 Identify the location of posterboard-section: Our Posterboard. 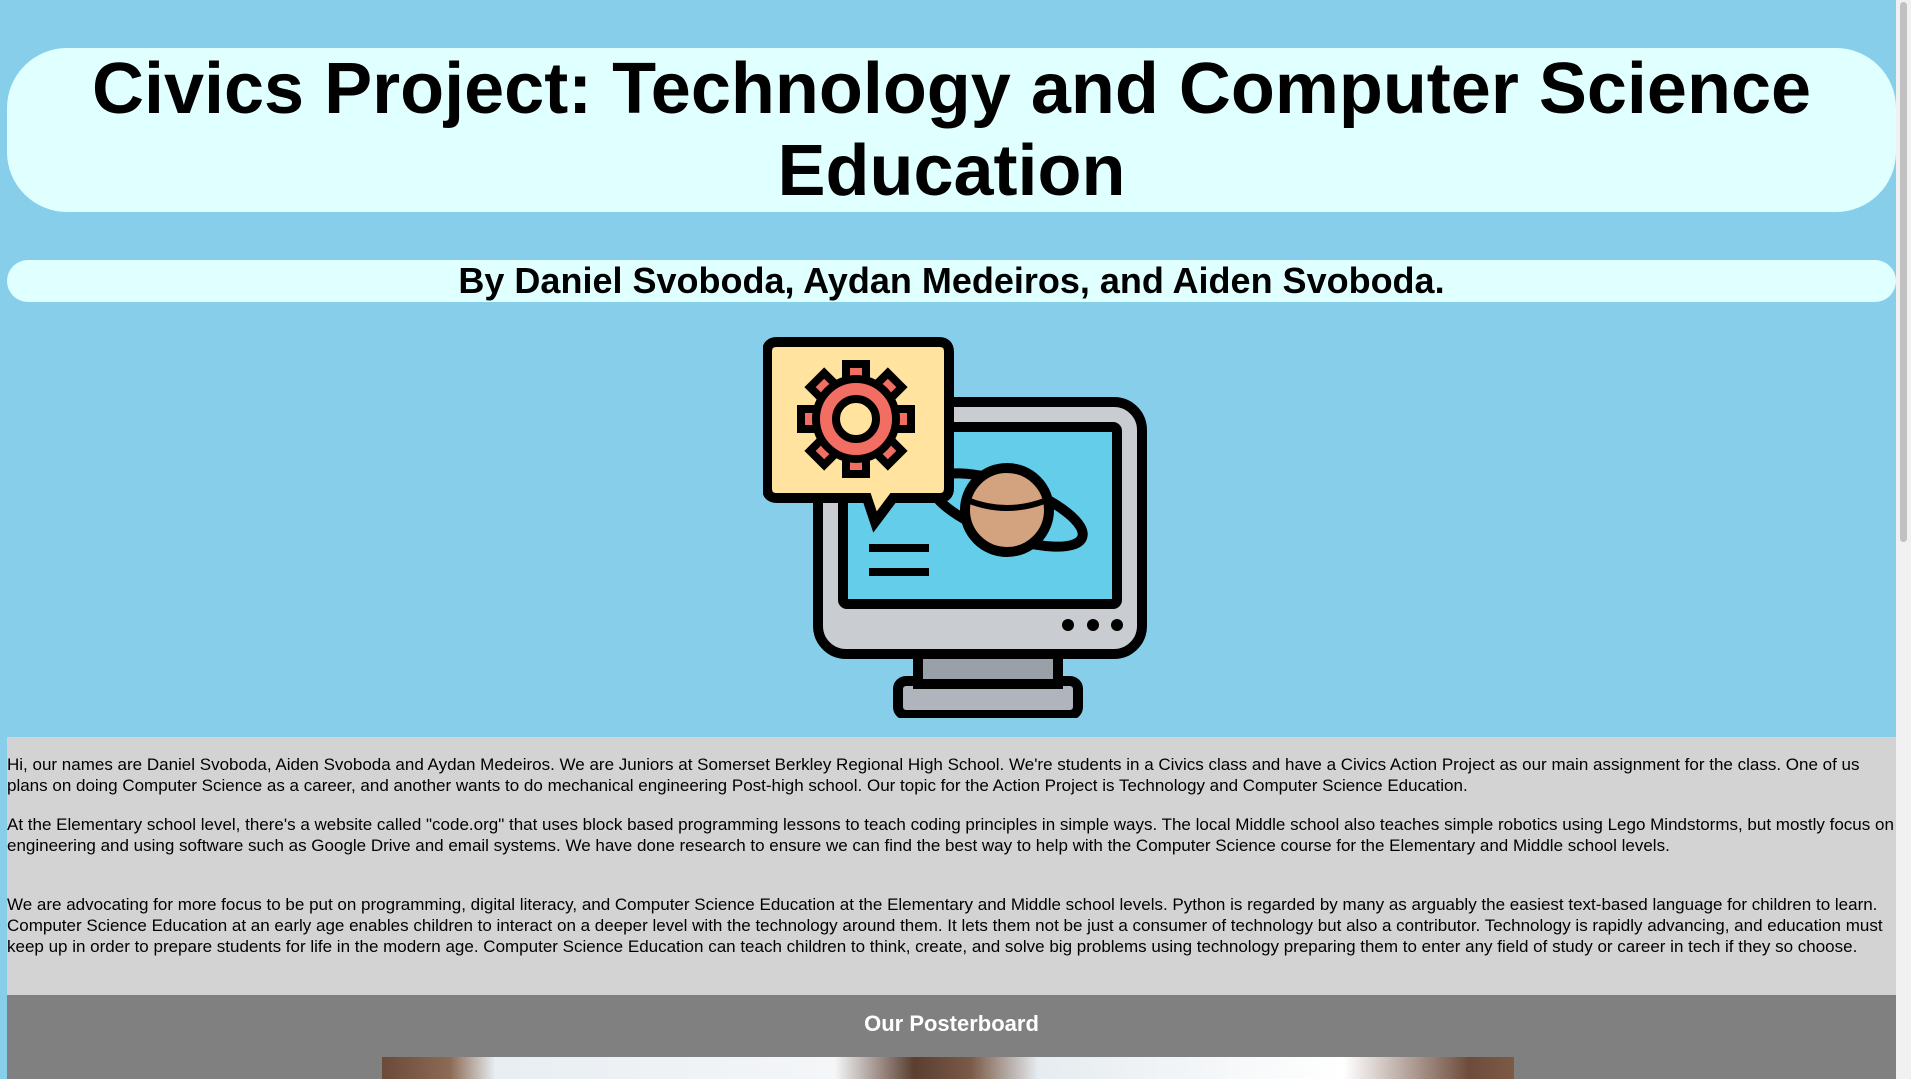
(951, 1037).